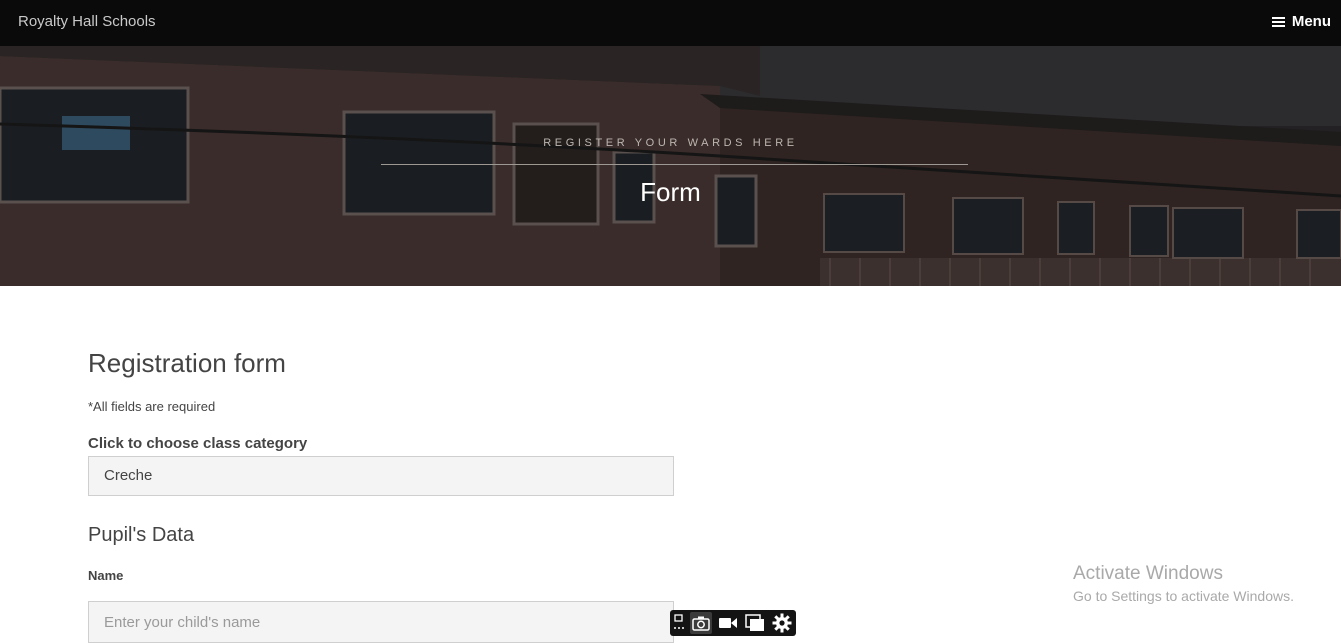  I want to click on video-icon, so click(728, 623).